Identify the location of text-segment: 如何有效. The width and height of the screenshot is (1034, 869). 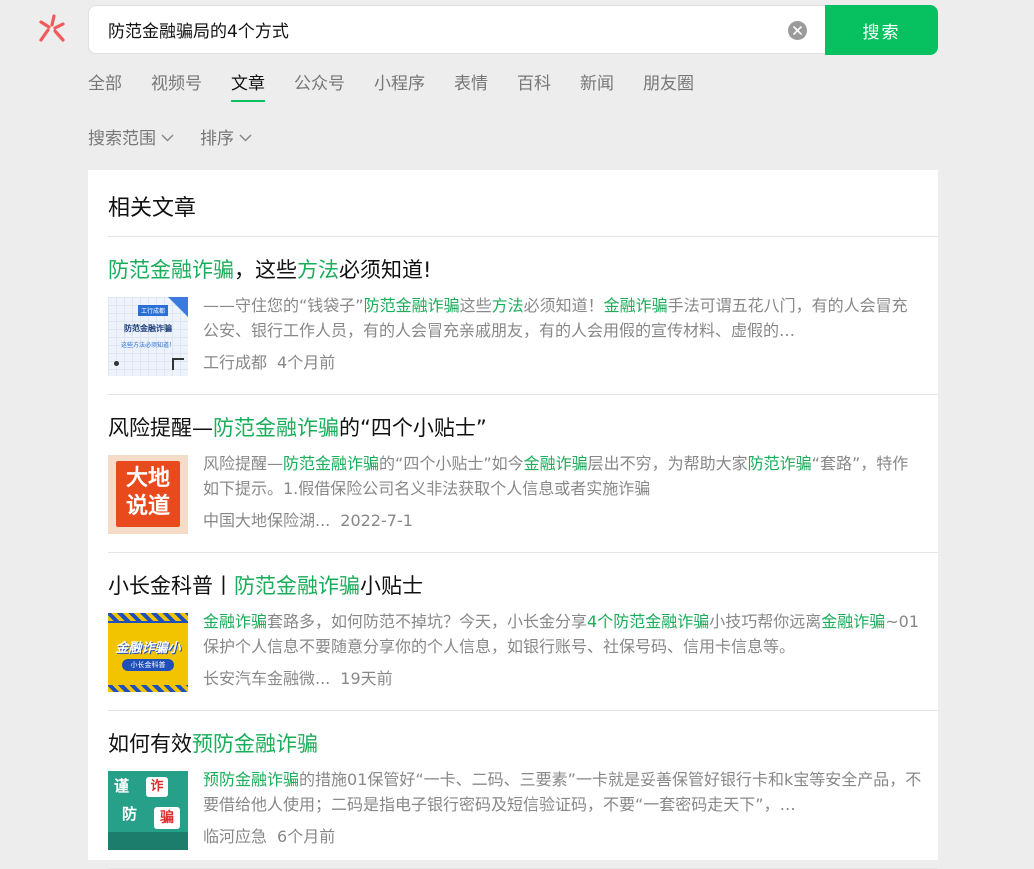
(150, 744).